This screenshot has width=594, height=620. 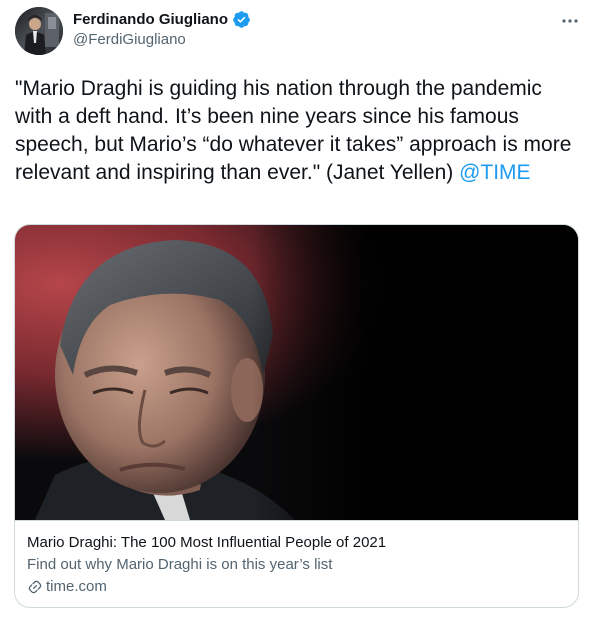 What do you see at coordinates (296, 520) in the screenshot?
I see `card-divider` at bounding box center [296, 520].